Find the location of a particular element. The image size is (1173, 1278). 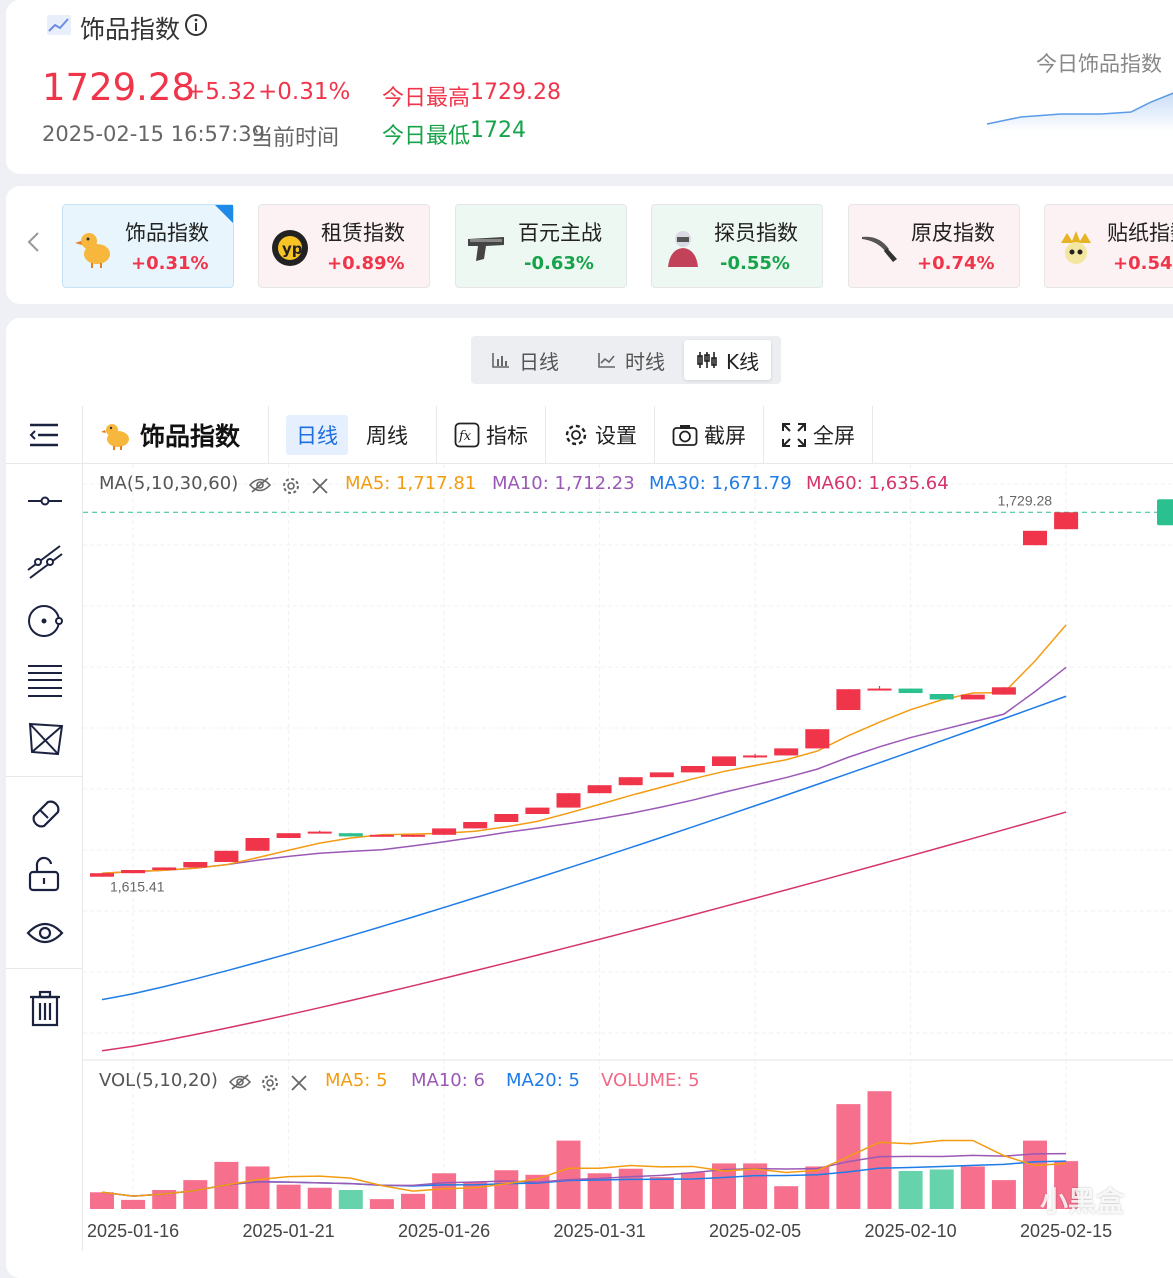

carousel-prev-icon is located at coordinates (34, 244).